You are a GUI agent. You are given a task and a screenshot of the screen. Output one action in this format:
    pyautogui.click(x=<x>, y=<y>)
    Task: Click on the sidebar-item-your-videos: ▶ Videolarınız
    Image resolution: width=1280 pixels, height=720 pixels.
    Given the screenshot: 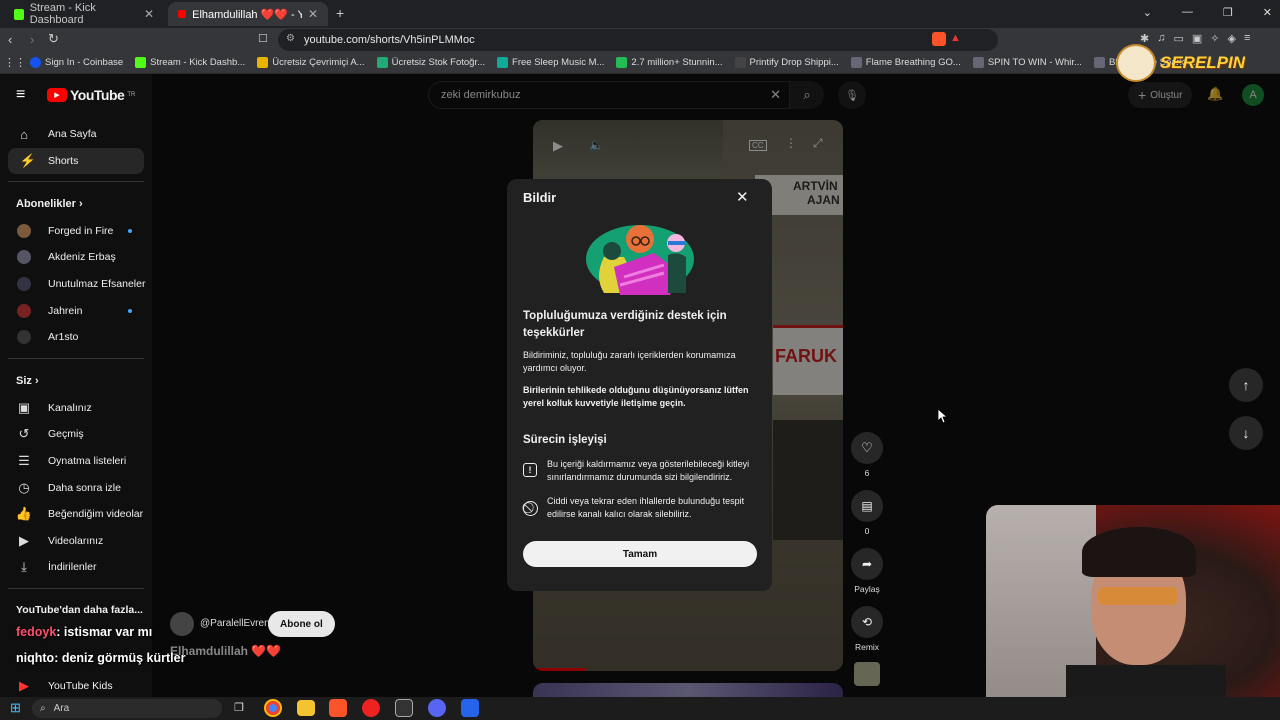 What is the action you would take?
    pyautogui.click(x=76, y=541)
    